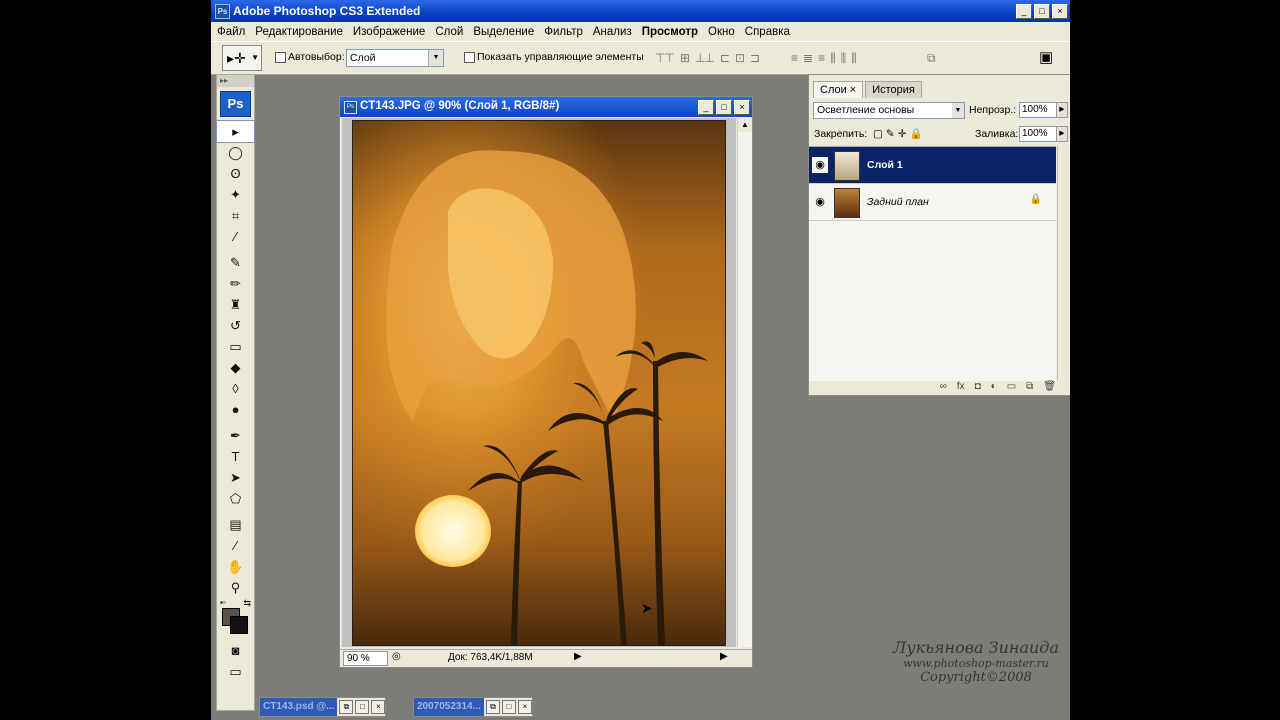  I want to click on quick-mask-icon: ◙, so click(235, 650).